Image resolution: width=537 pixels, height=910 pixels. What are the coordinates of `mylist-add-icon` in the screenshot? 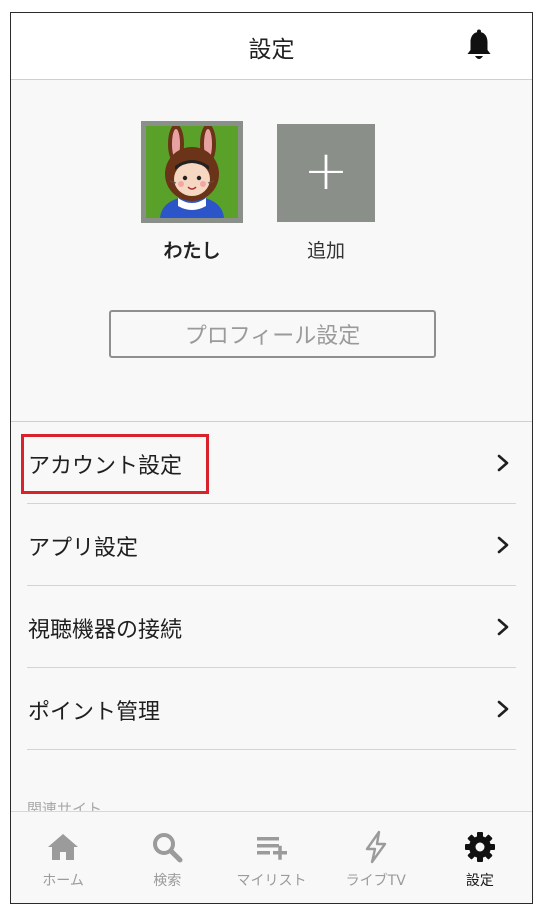 It's located at (271, 848).